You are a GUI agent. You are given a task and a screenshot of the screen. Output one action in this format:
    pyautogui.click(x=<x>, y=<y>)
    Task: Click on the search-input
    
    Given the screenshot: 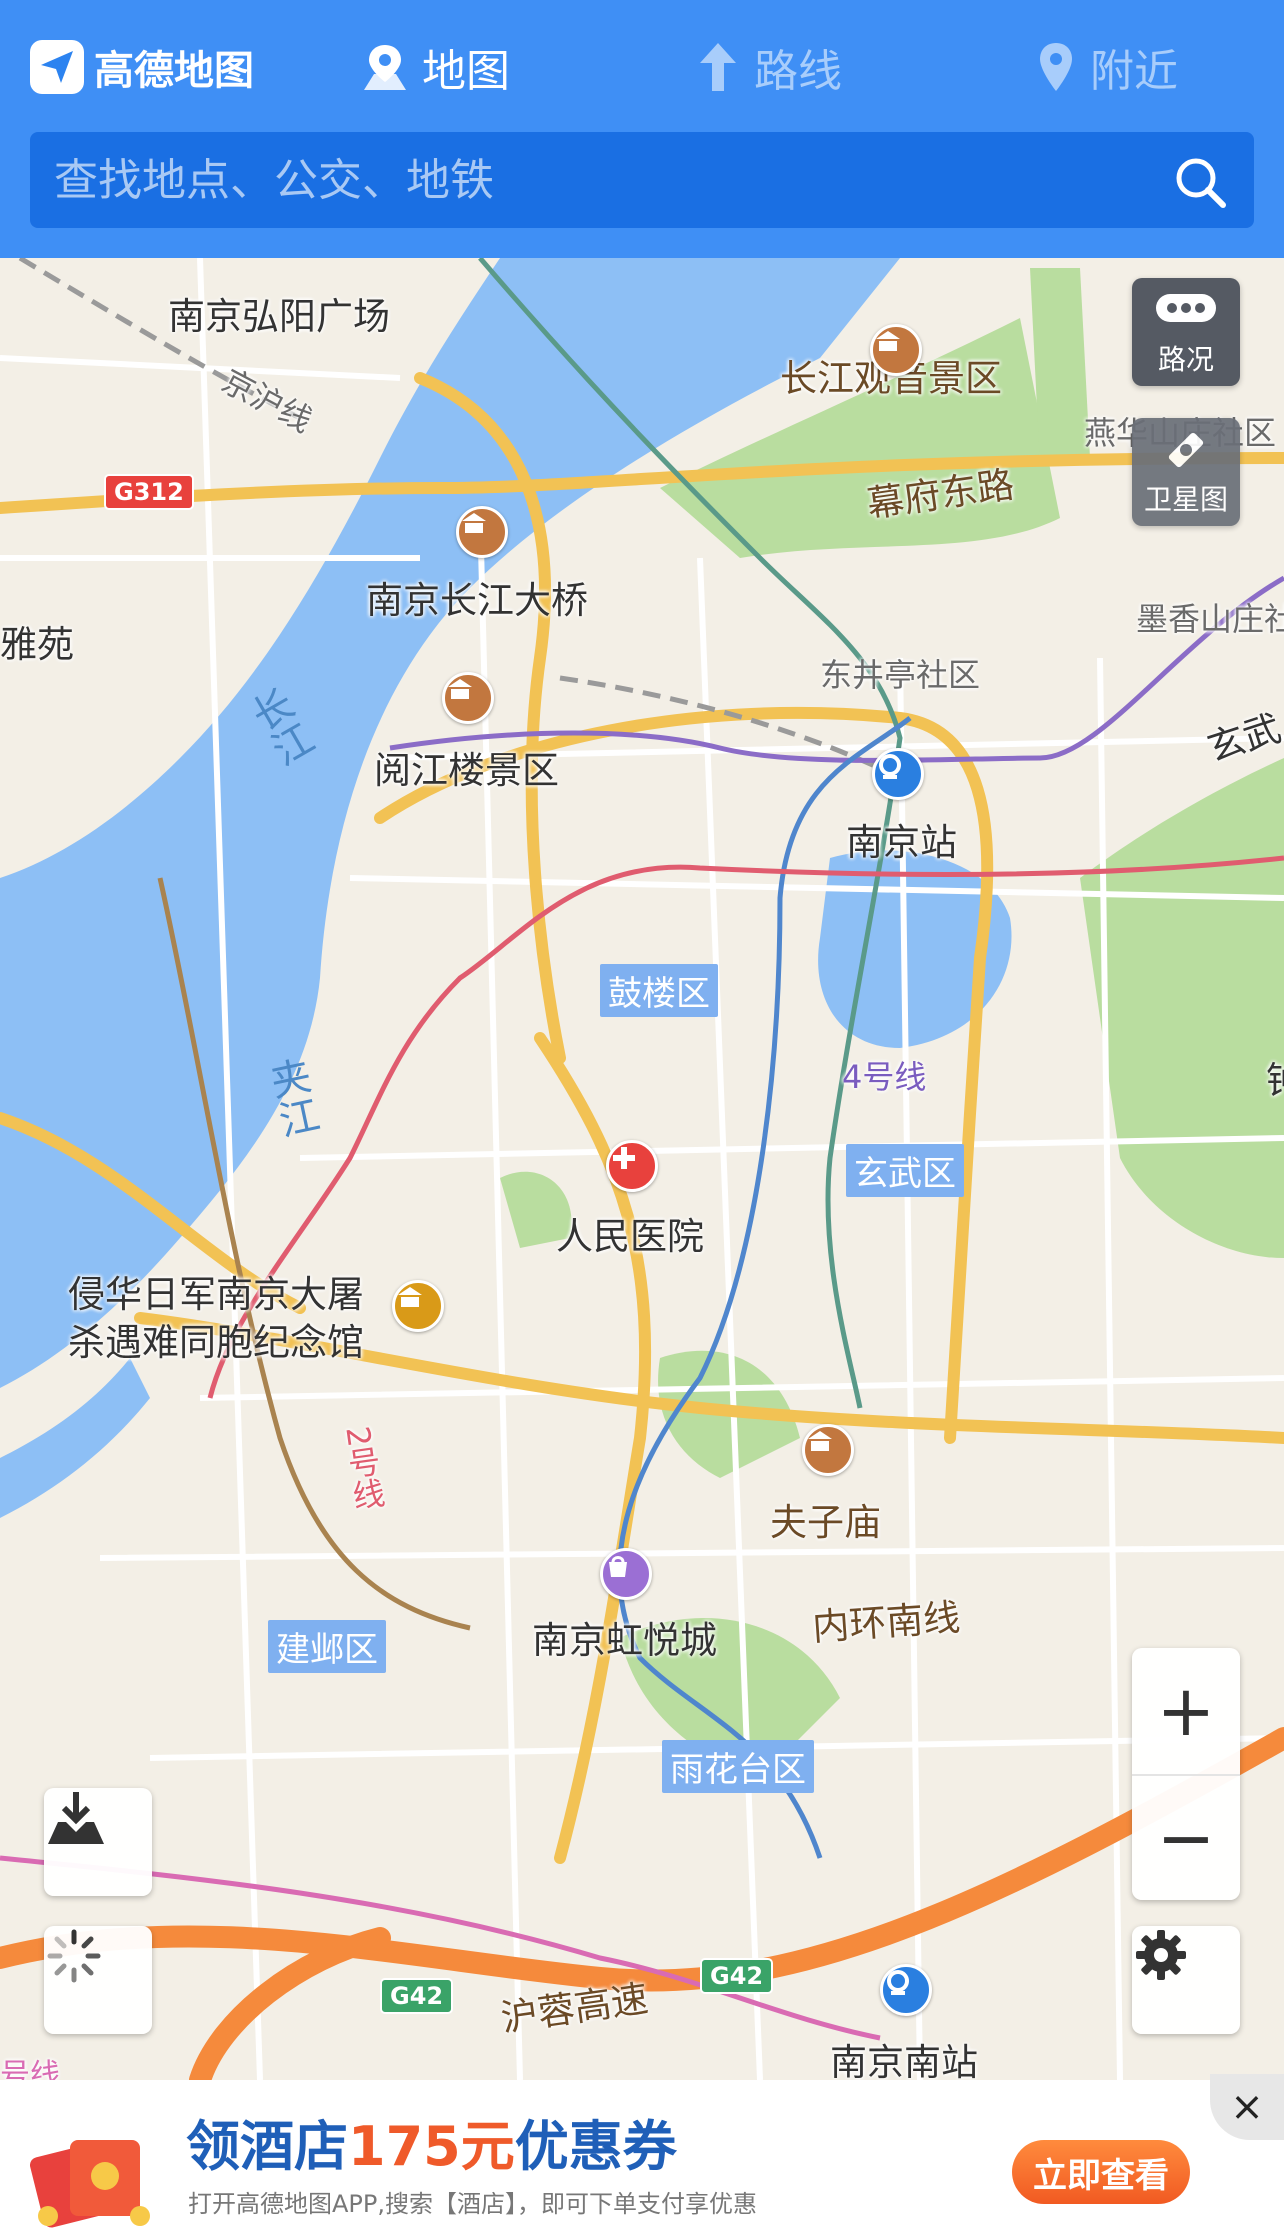 What is the action you would take?
    pyautogui.click(x=600, y=180)
    